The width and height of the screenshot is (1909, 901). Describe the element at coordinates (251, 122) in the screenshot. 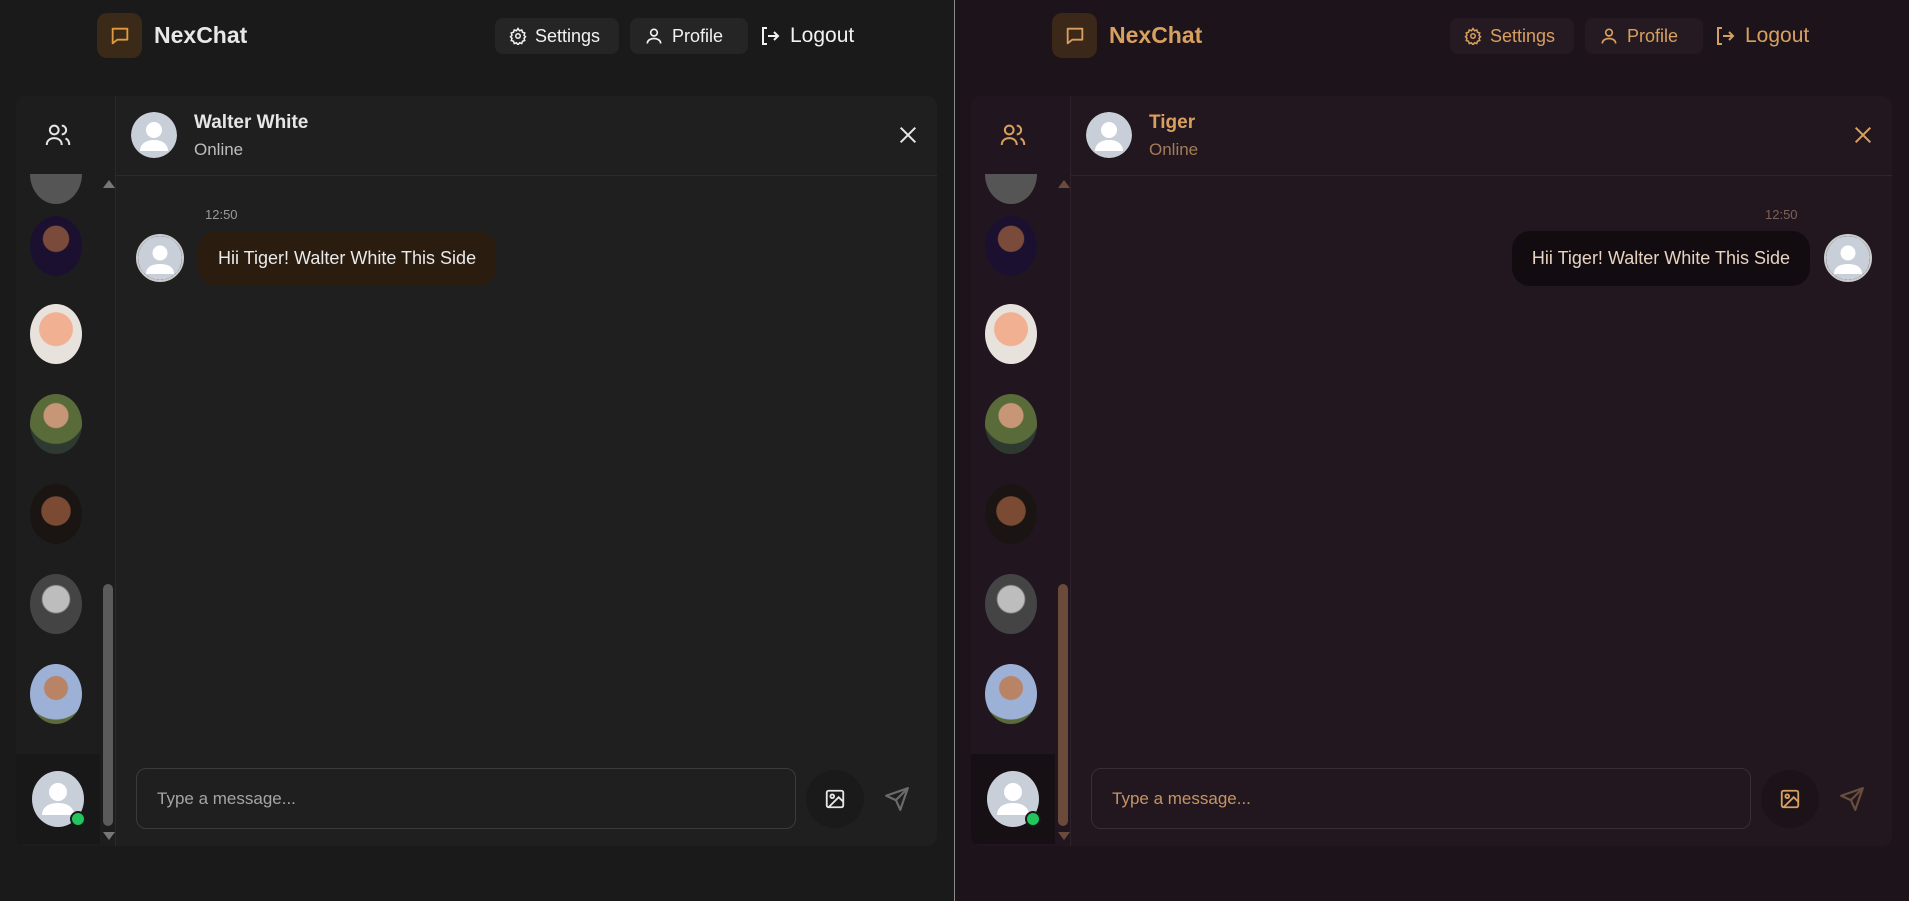

I see `chat-user-name: Walter White` at that location.